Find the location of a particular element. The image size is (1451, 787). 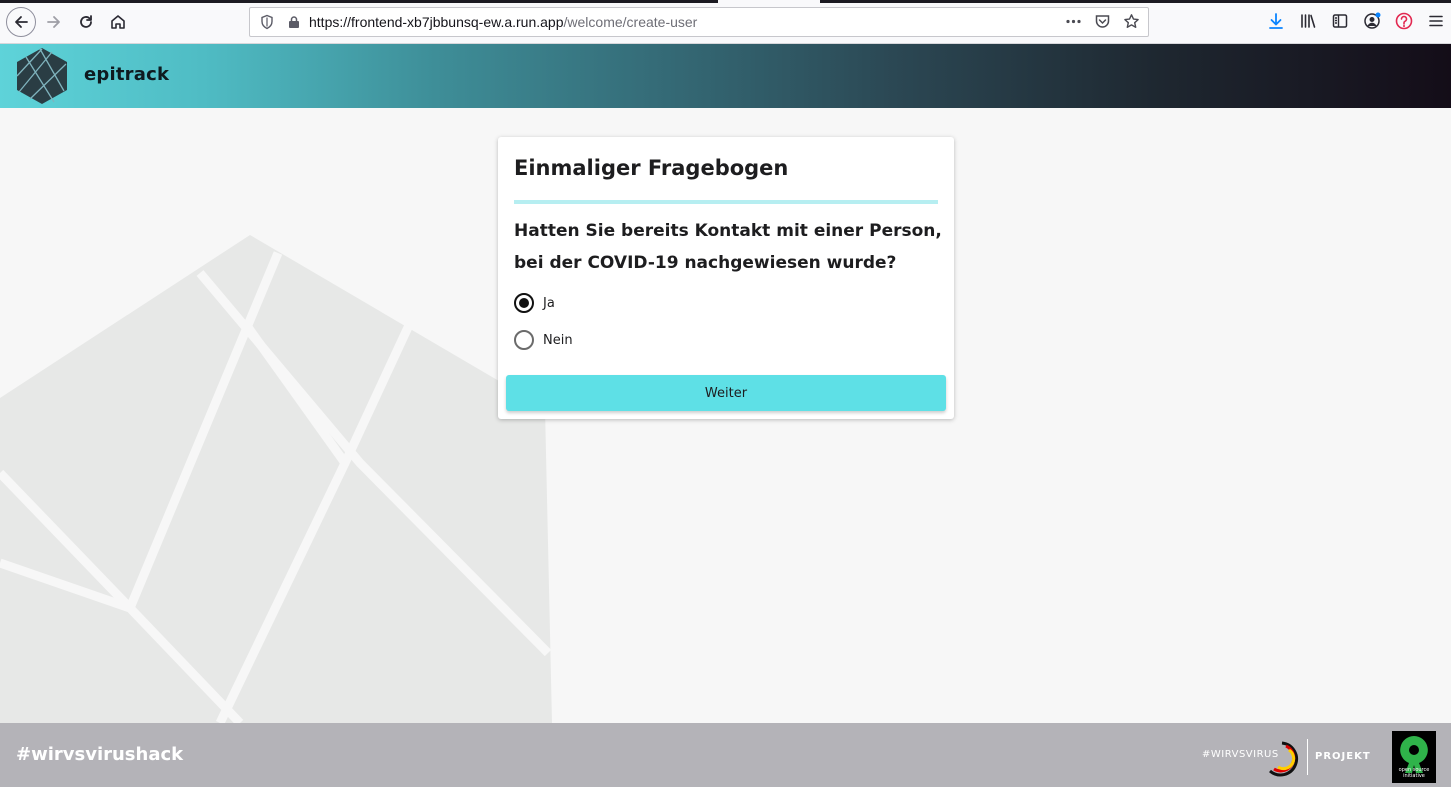

app-name: epitrack is located at coordinates (126, 74).